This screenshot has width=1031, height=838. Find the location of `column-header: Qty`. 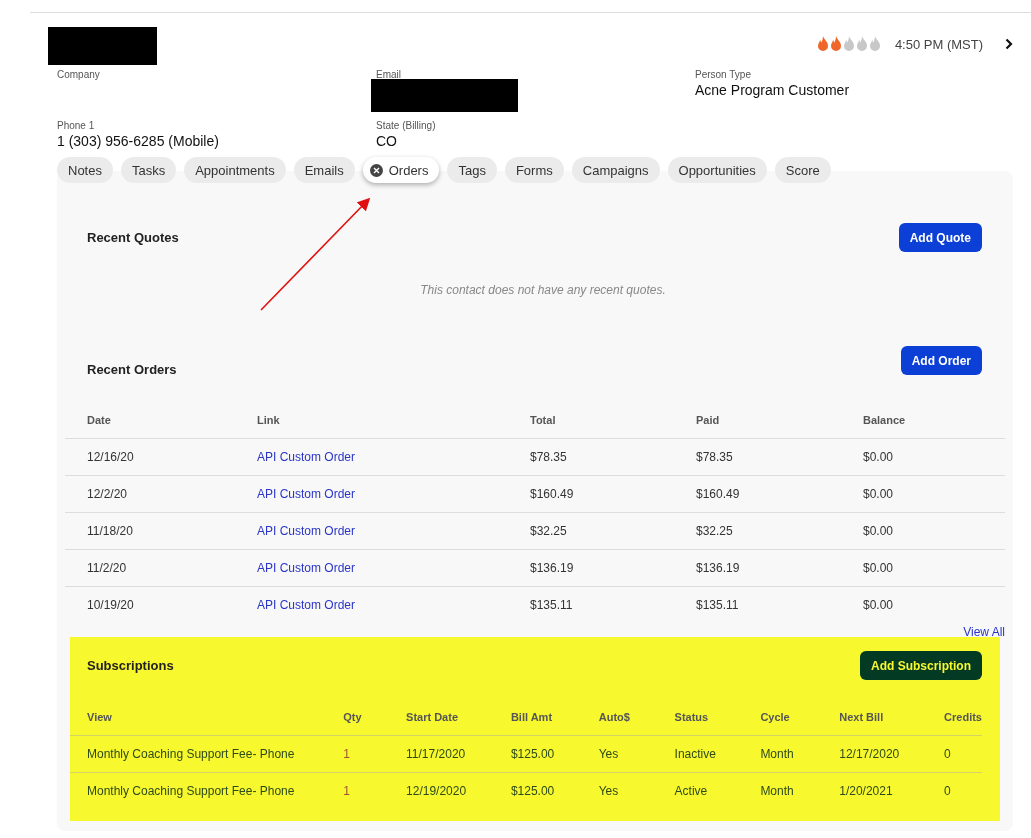

column-header: Qty is located at coordinates (375, 717).